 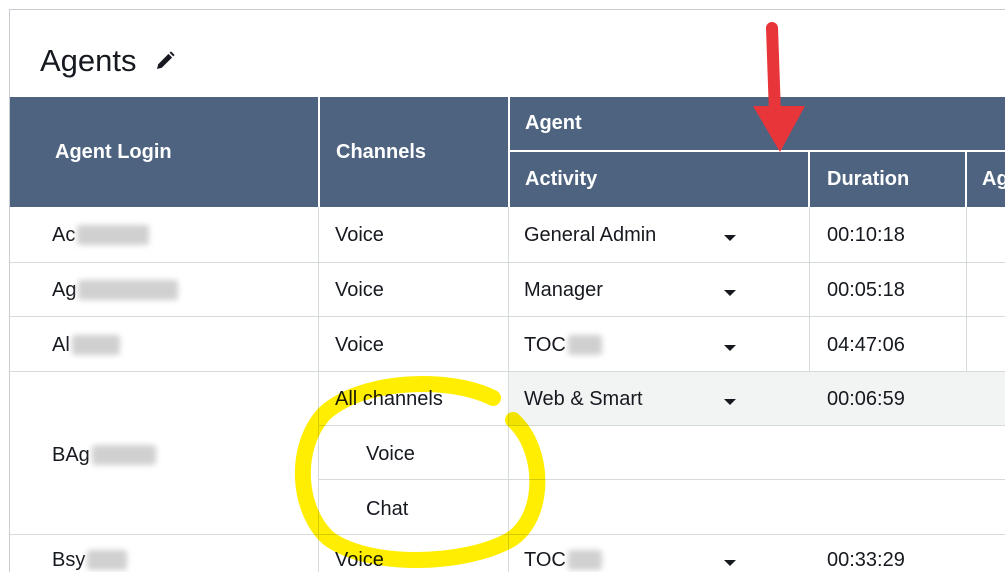 I want to click on duration-cell: 00:10:18, so click(x=866, y=234).